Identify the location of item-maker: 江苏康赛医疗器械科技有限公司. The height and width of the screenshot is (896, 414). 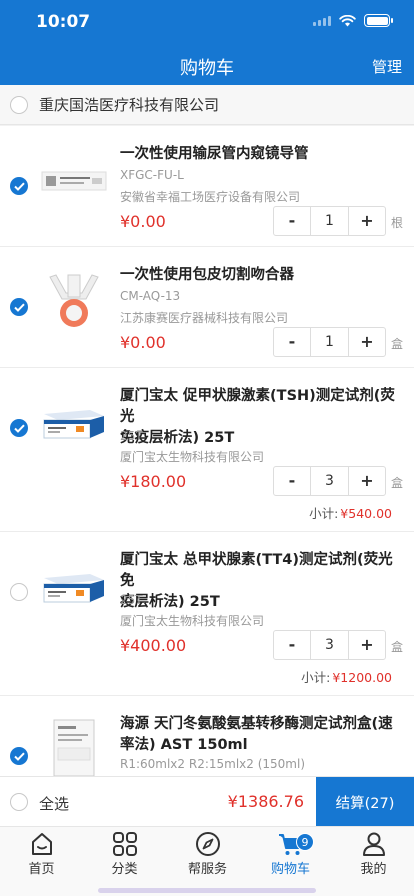
(204, 318).